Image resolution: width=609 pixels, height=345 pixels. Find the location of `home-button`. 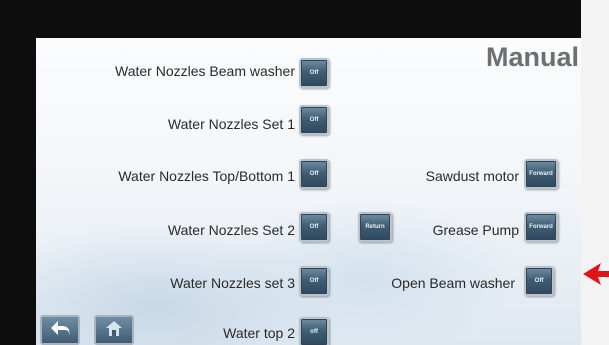

home-button is located at coordinates (114, 330).